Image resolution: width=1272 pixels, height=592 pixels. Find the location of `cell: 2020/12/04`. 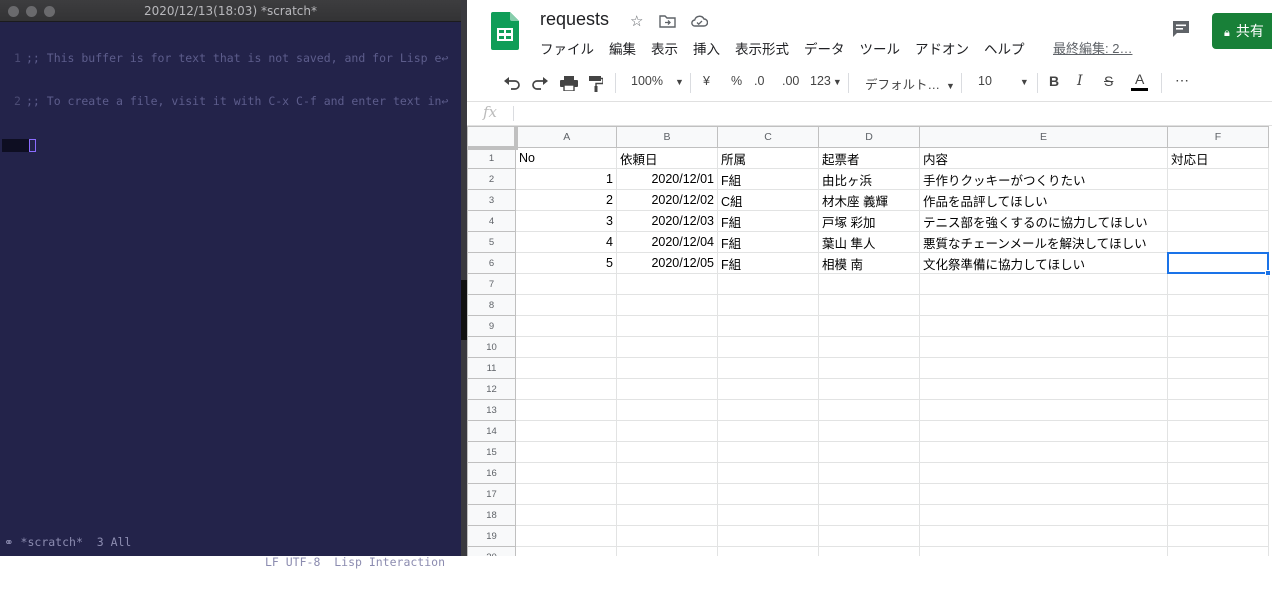

cell: 2020/12/04 is located at coordinates (667, 242).